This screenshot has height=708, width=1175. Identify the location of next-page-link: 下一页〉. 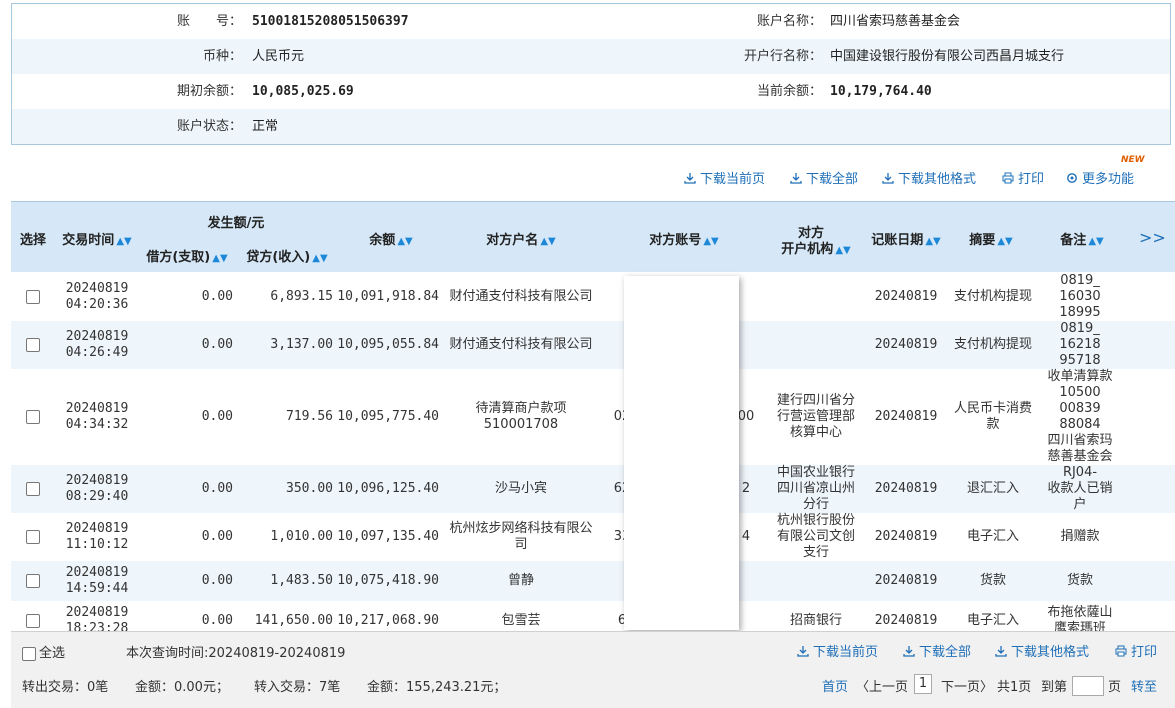
(967, 685).